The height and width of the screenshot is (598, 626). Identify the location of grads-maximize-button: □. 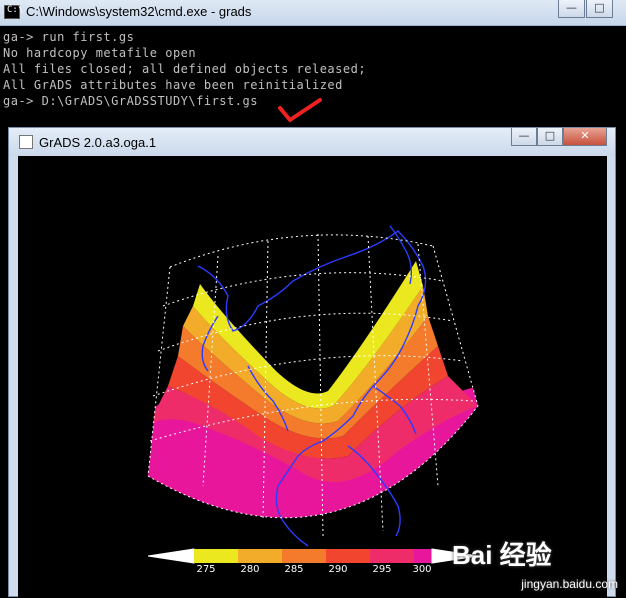
(550, 137).